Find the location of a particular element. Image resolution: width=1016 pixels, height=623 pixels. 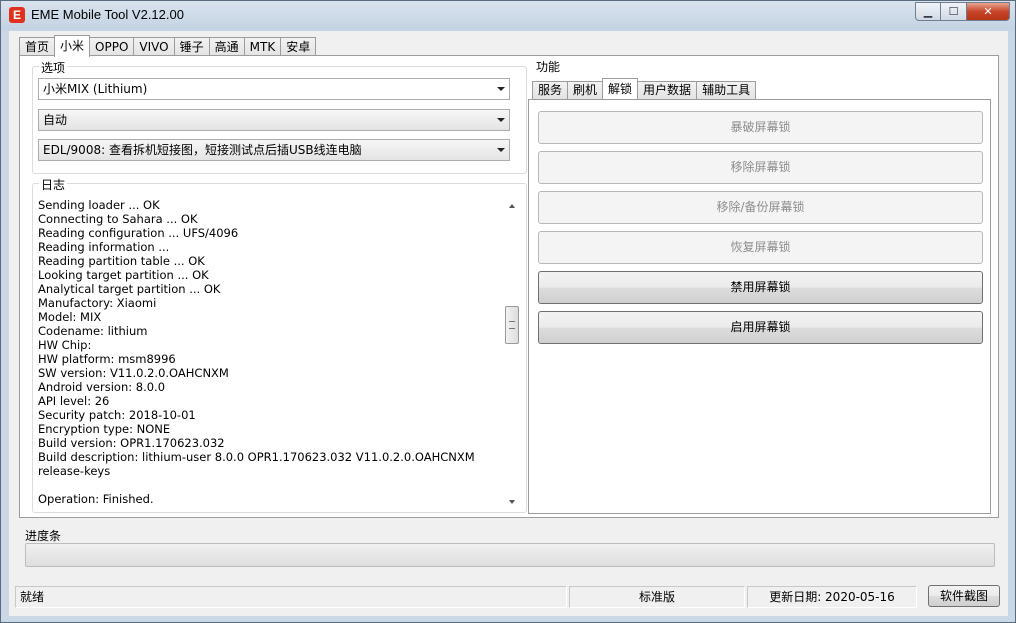

log-line: Connecting to Sahara ... OK is located at coordinates (118, 219).